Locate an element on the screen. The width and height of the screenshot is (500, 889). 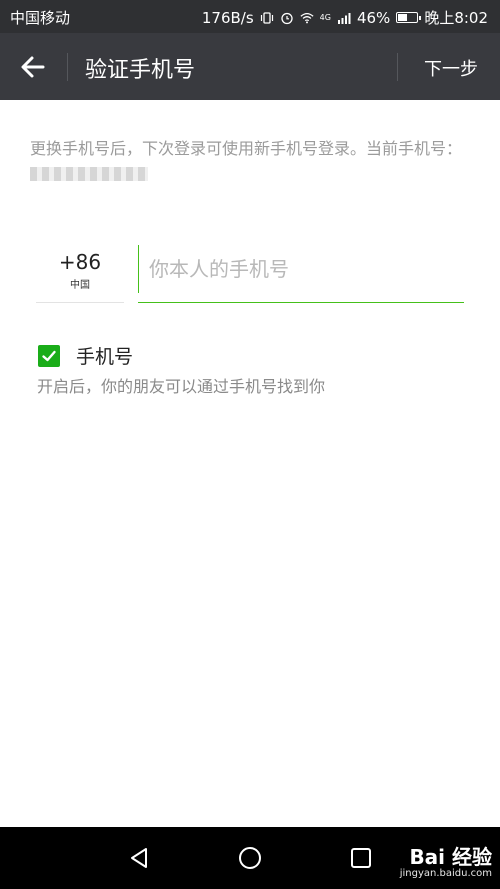
nav-home-icon is located at coordinates (250, 858).